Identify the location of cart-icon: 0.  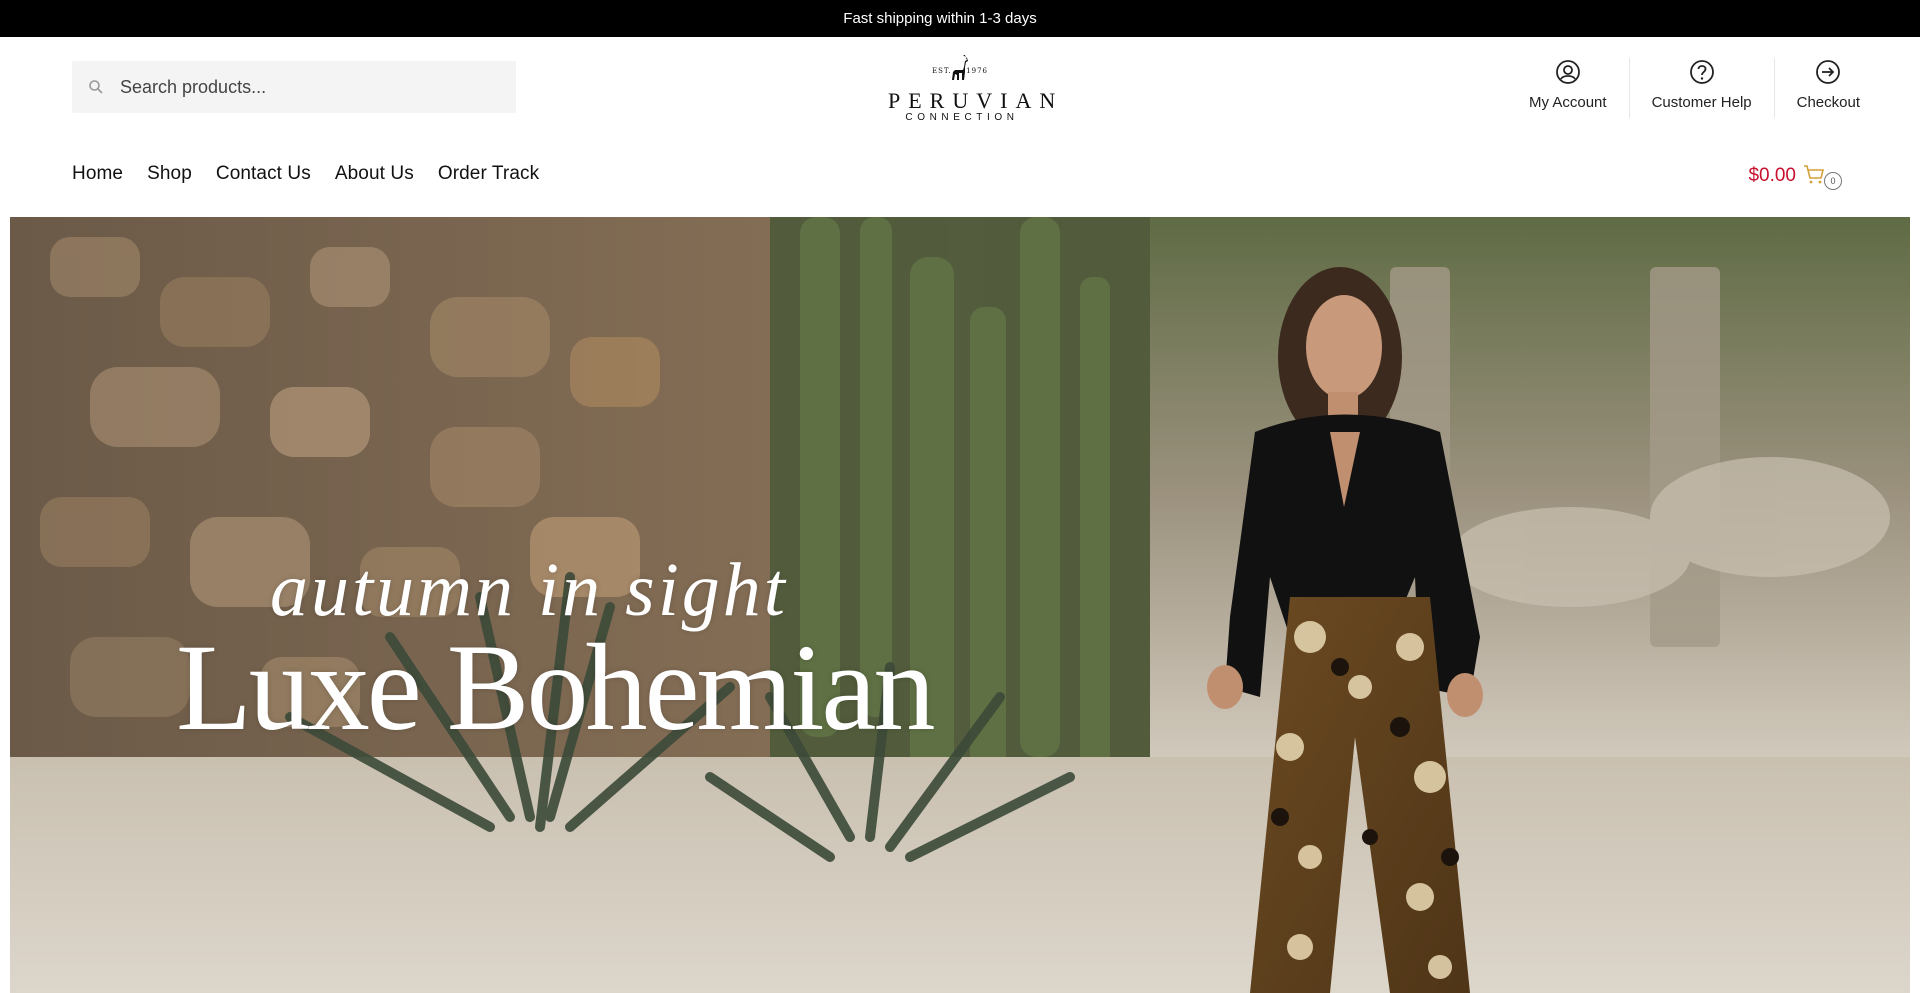
(1822, 176).